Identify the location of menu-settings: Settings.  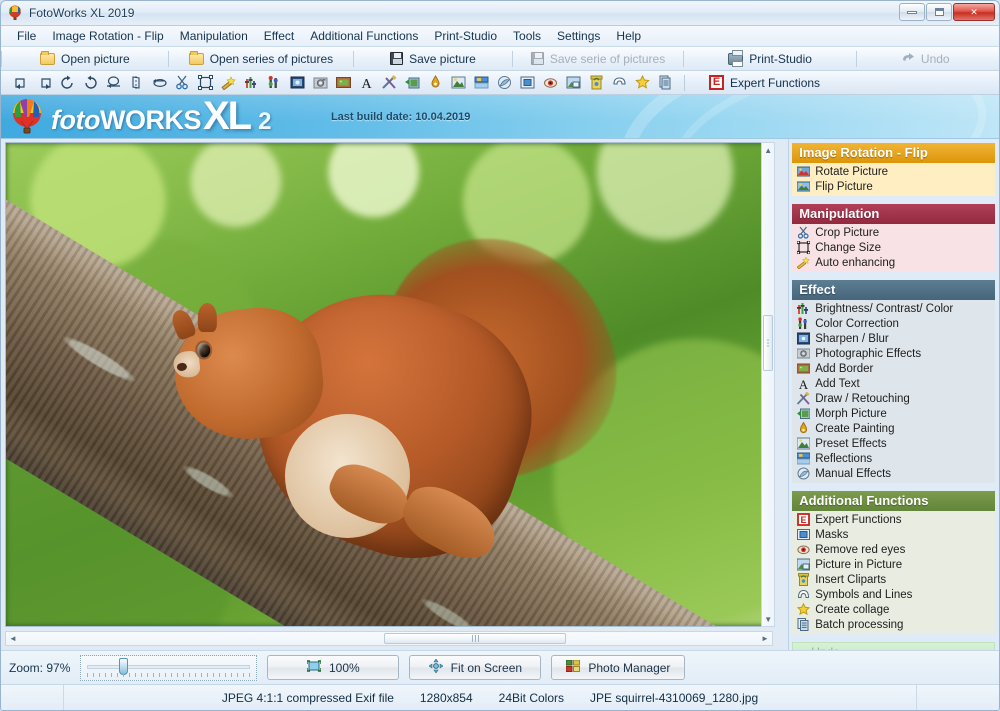
(578, 36).